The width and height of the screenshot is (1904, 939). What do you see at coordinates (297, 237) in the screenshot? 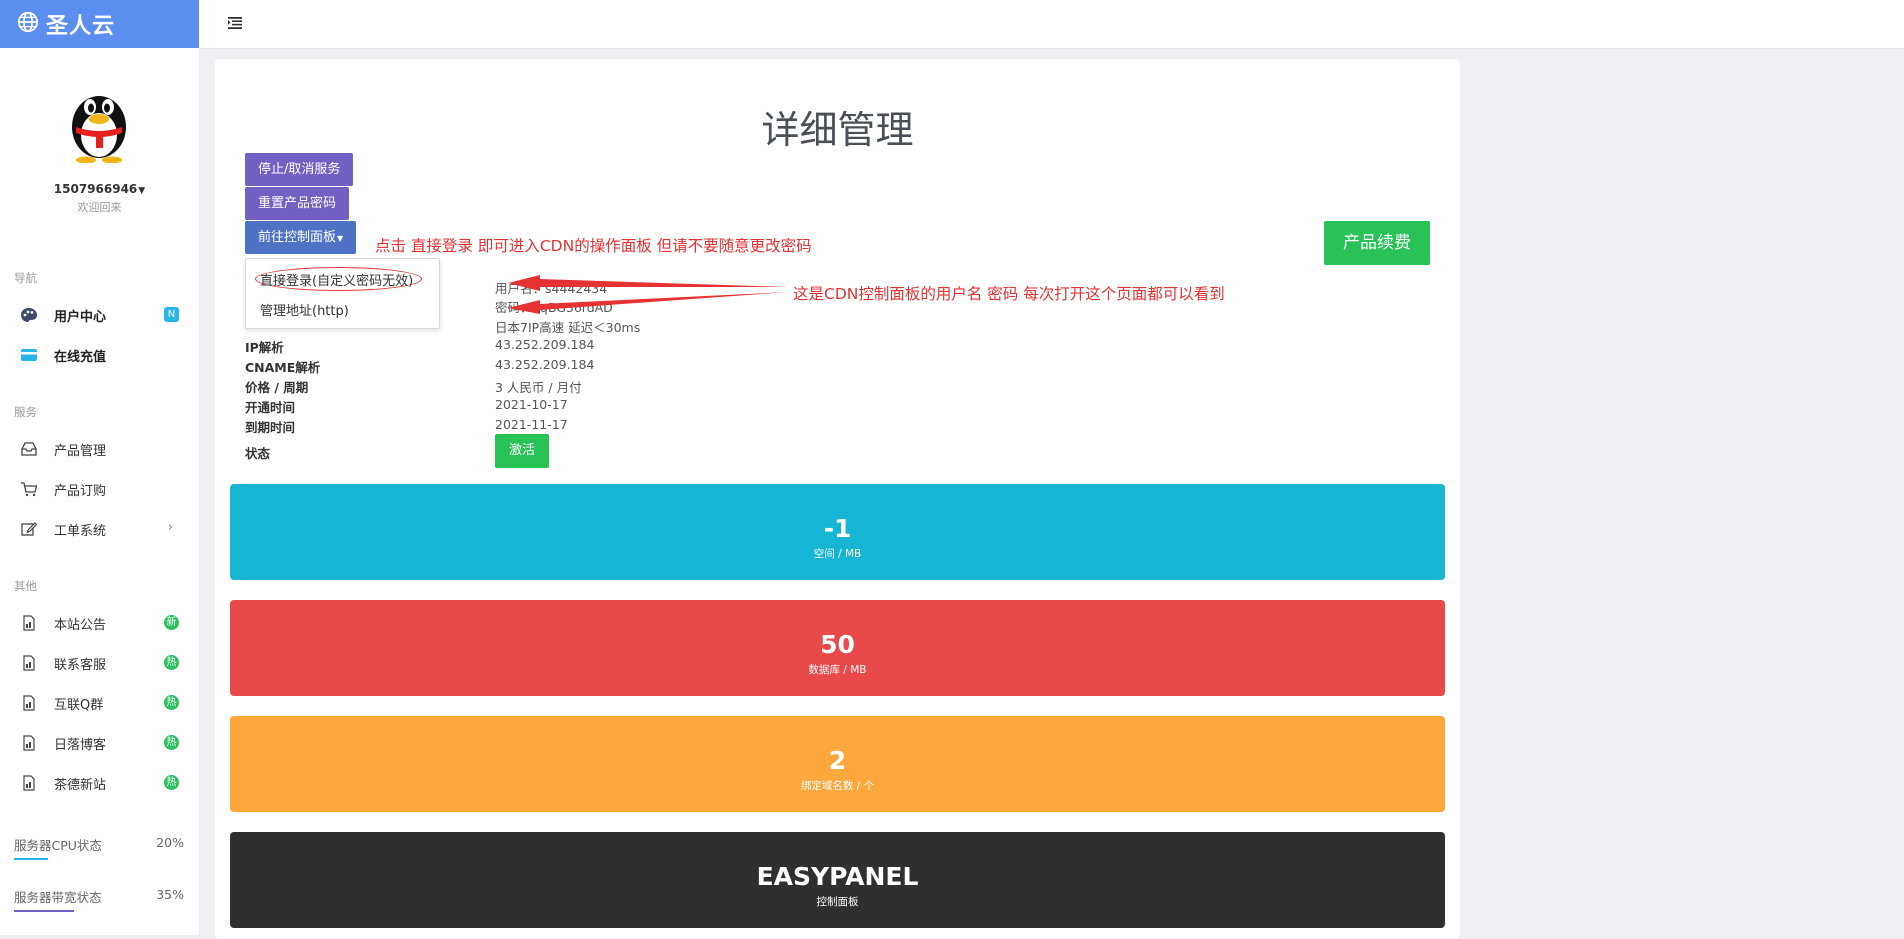
I see `control-panel-label: 前往控制面板` at bounding box center [297, 237].